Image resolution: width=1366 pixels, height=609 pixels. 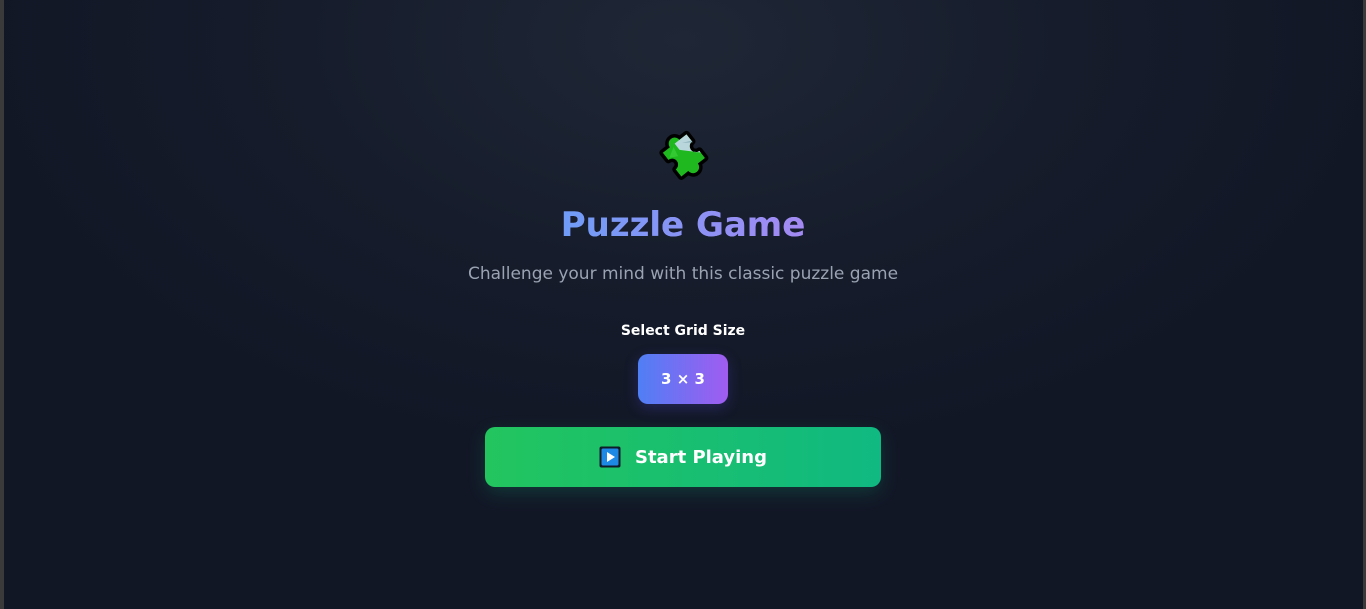 I want to click on start-playing-button: Start Playing, so click(x=683, y=457).